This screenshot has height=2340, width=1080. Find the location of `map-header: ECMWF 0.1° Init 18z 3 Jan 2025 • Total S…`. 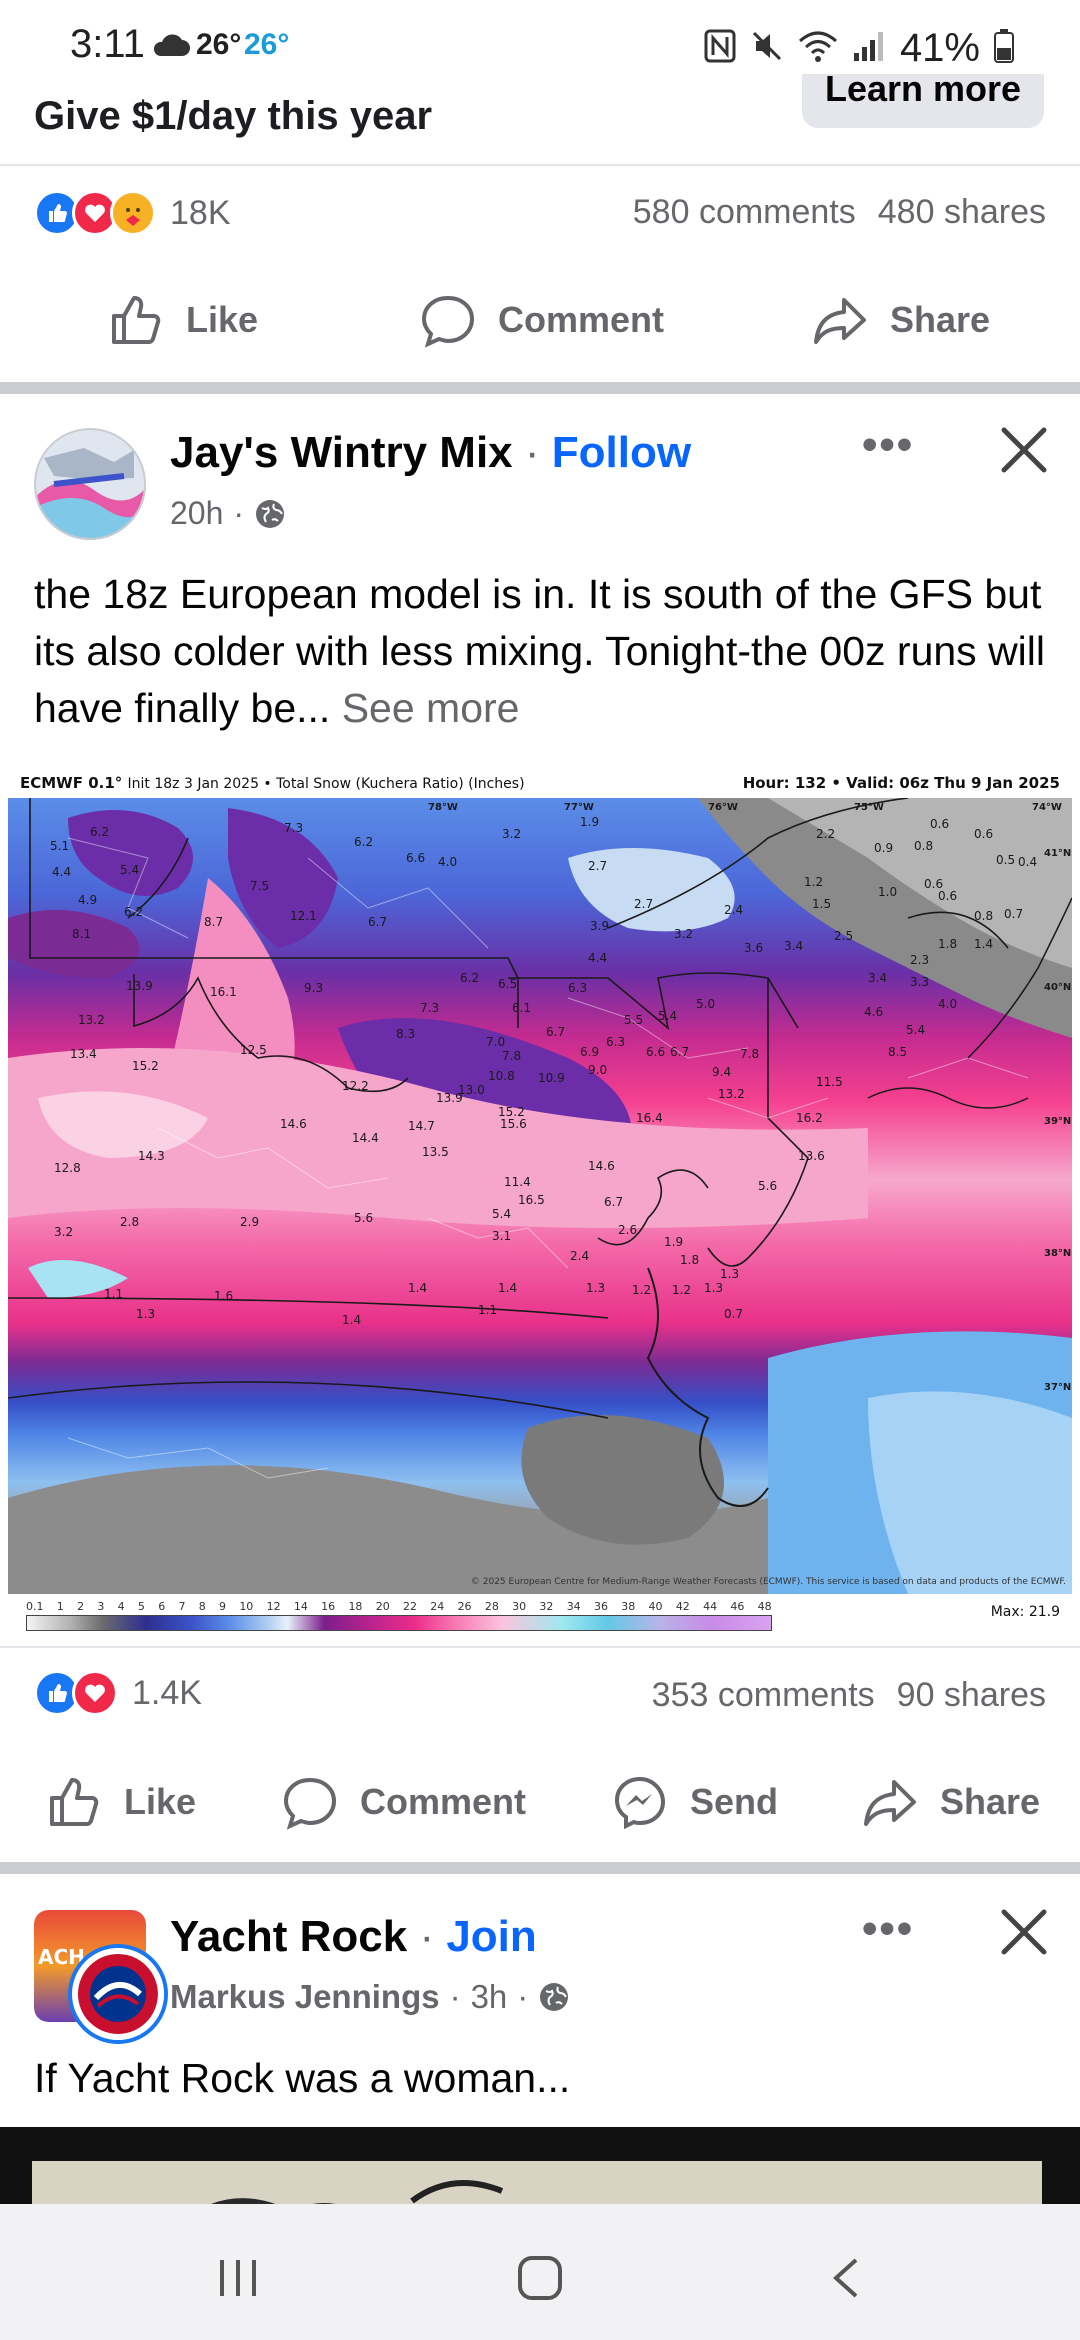

map-header: ECMWF 0.1° Init 18z 3 Jan 2025 • Total S… is located at coordinates (540, 786).